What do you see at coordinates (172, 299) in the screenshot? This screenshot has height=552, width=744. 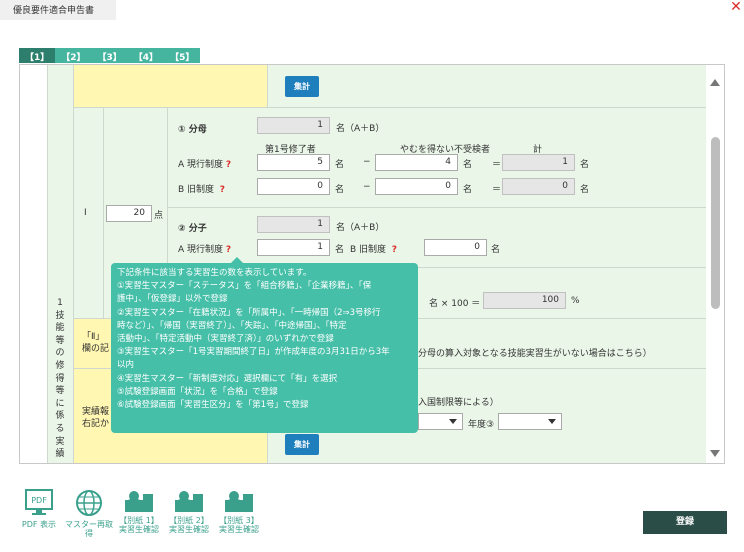 I see `tooltip-line: 護中」、「仮登録」以外で登録` at bounding box center [172, 299].